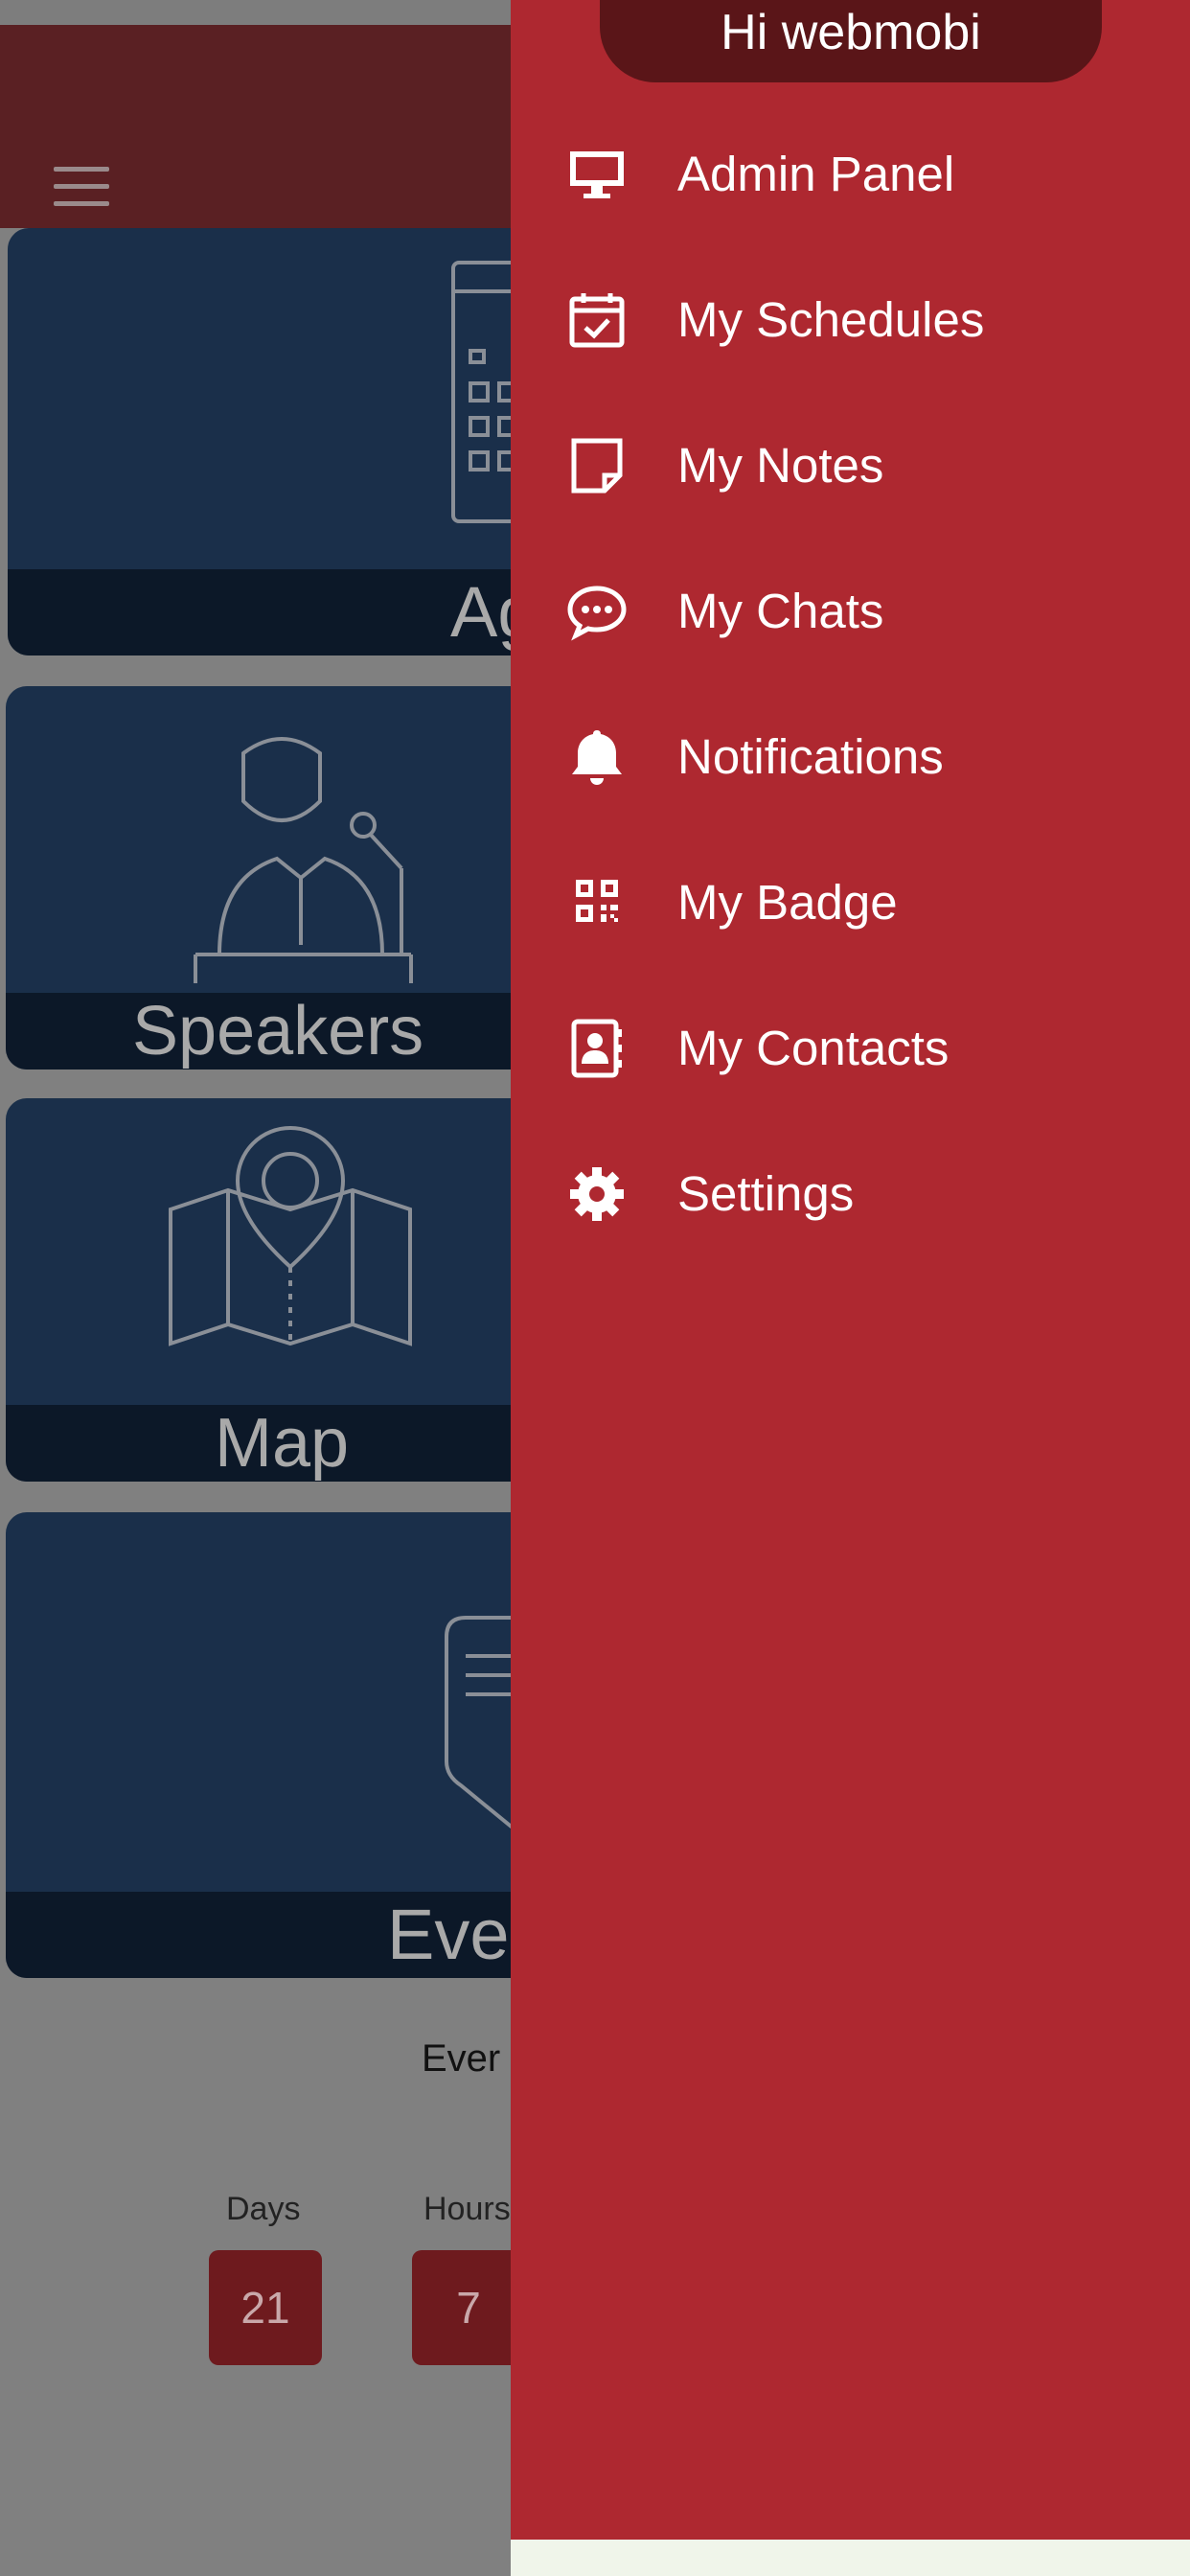 This screenshot has width=1190, height=2576. What do you see at coordinates (813, 1048) in the screenshot?
I see `menu-item-label: My Contacts` at bounding box center [813, 1048].